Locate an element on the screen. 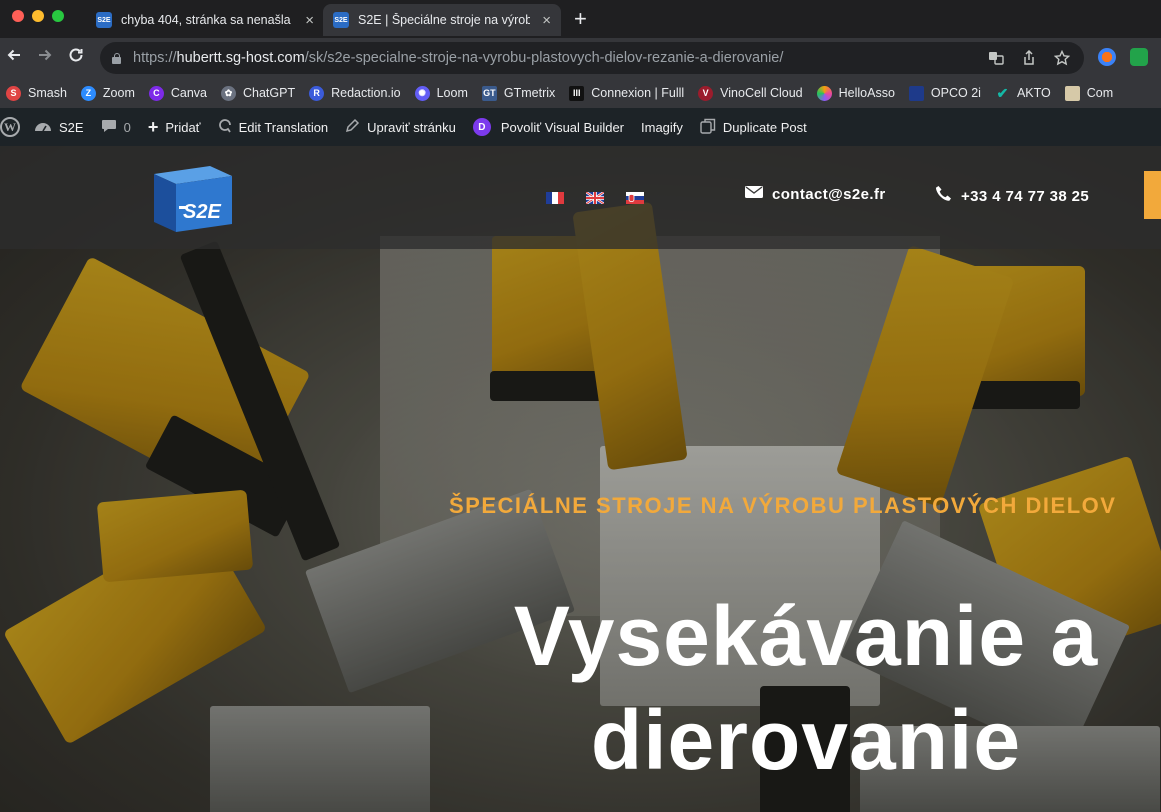 This screenshot has width=1161, height=812. admin-comments: 0 is located at coordinates (116, 127).